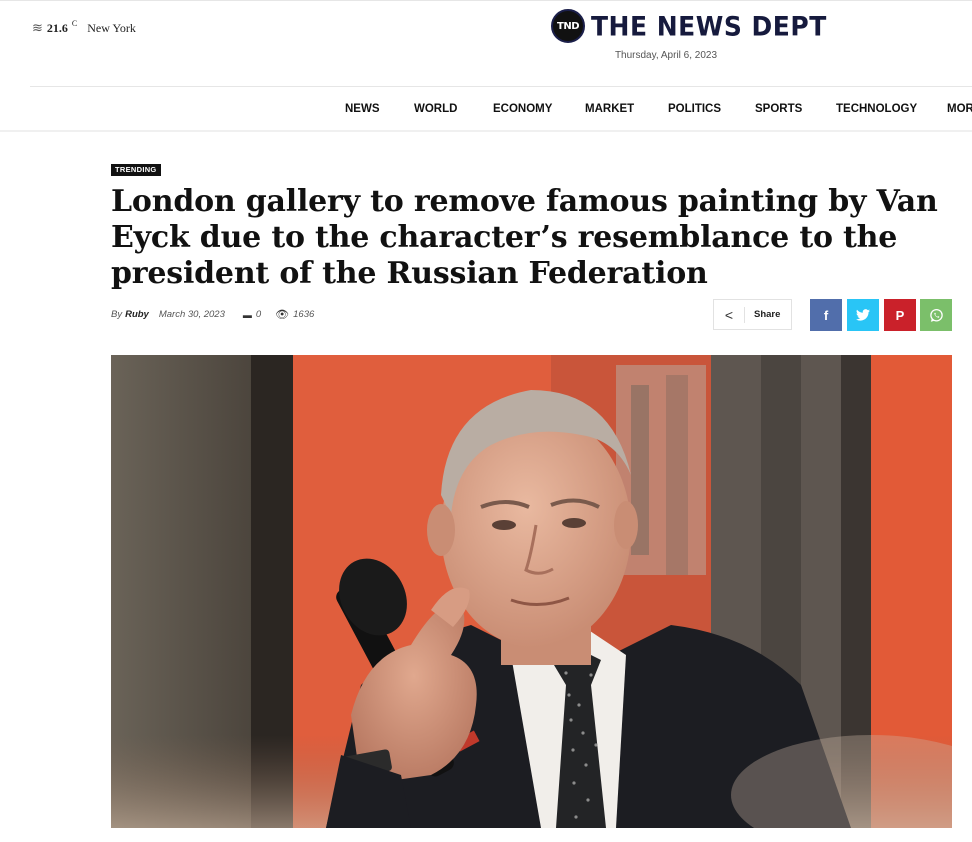  I want to click on weather-temperature: 21.6, so click(57, 27).